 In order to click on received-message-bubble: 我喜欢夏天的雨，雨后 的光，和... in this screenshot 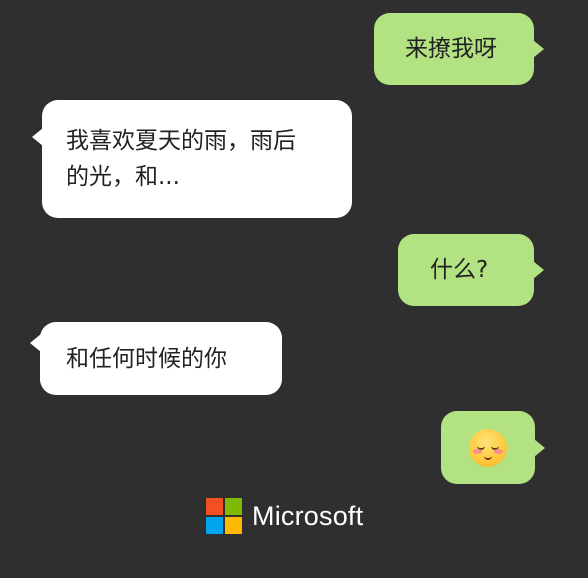, I will do `click(192, 159)`.